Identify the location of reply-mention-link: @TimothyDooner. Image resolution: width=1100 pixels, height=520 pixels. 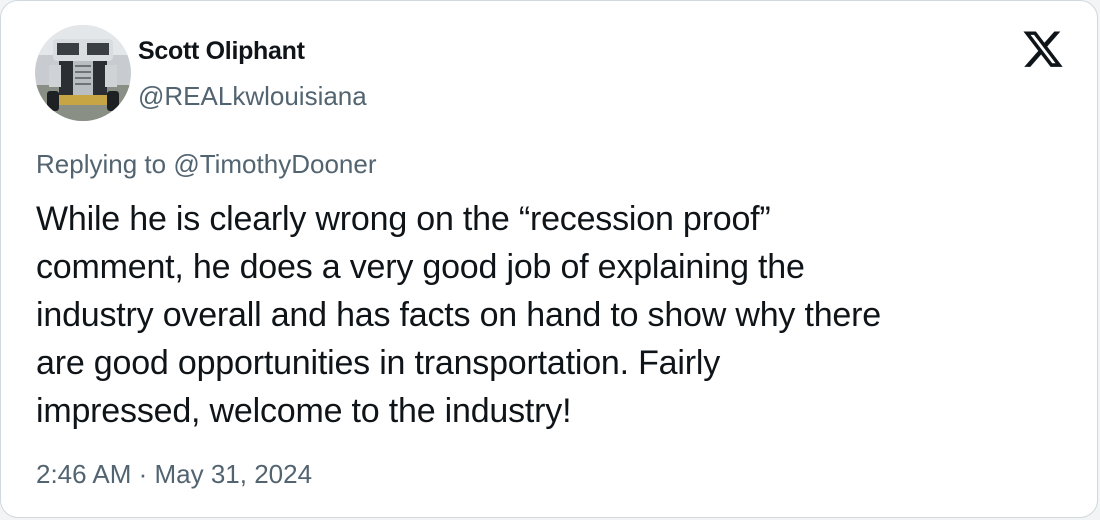
(274, 164).